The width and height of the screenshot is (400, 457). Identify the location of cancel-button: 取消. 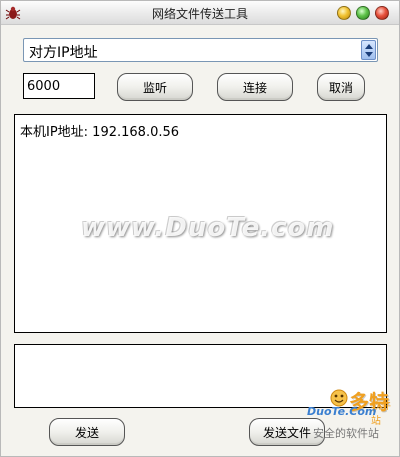
(341, 87).